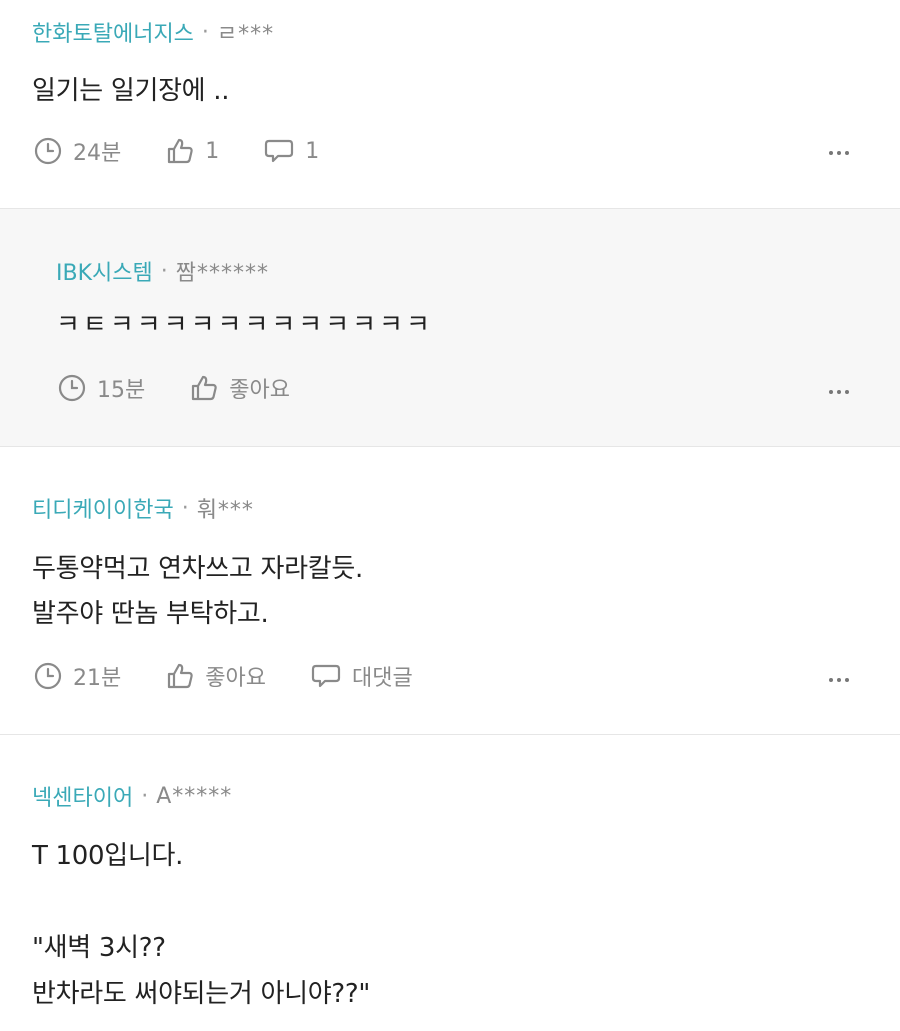  Describe the element at coordinates (222, 273) in the screenshot. I see `user-name: 짬******` at that location.